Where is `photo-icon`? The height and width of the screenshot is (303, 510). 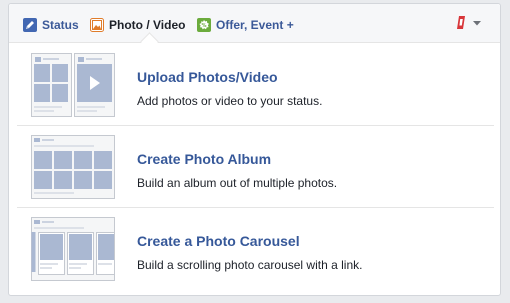
photo-icon is located at coordinates (97, 24).